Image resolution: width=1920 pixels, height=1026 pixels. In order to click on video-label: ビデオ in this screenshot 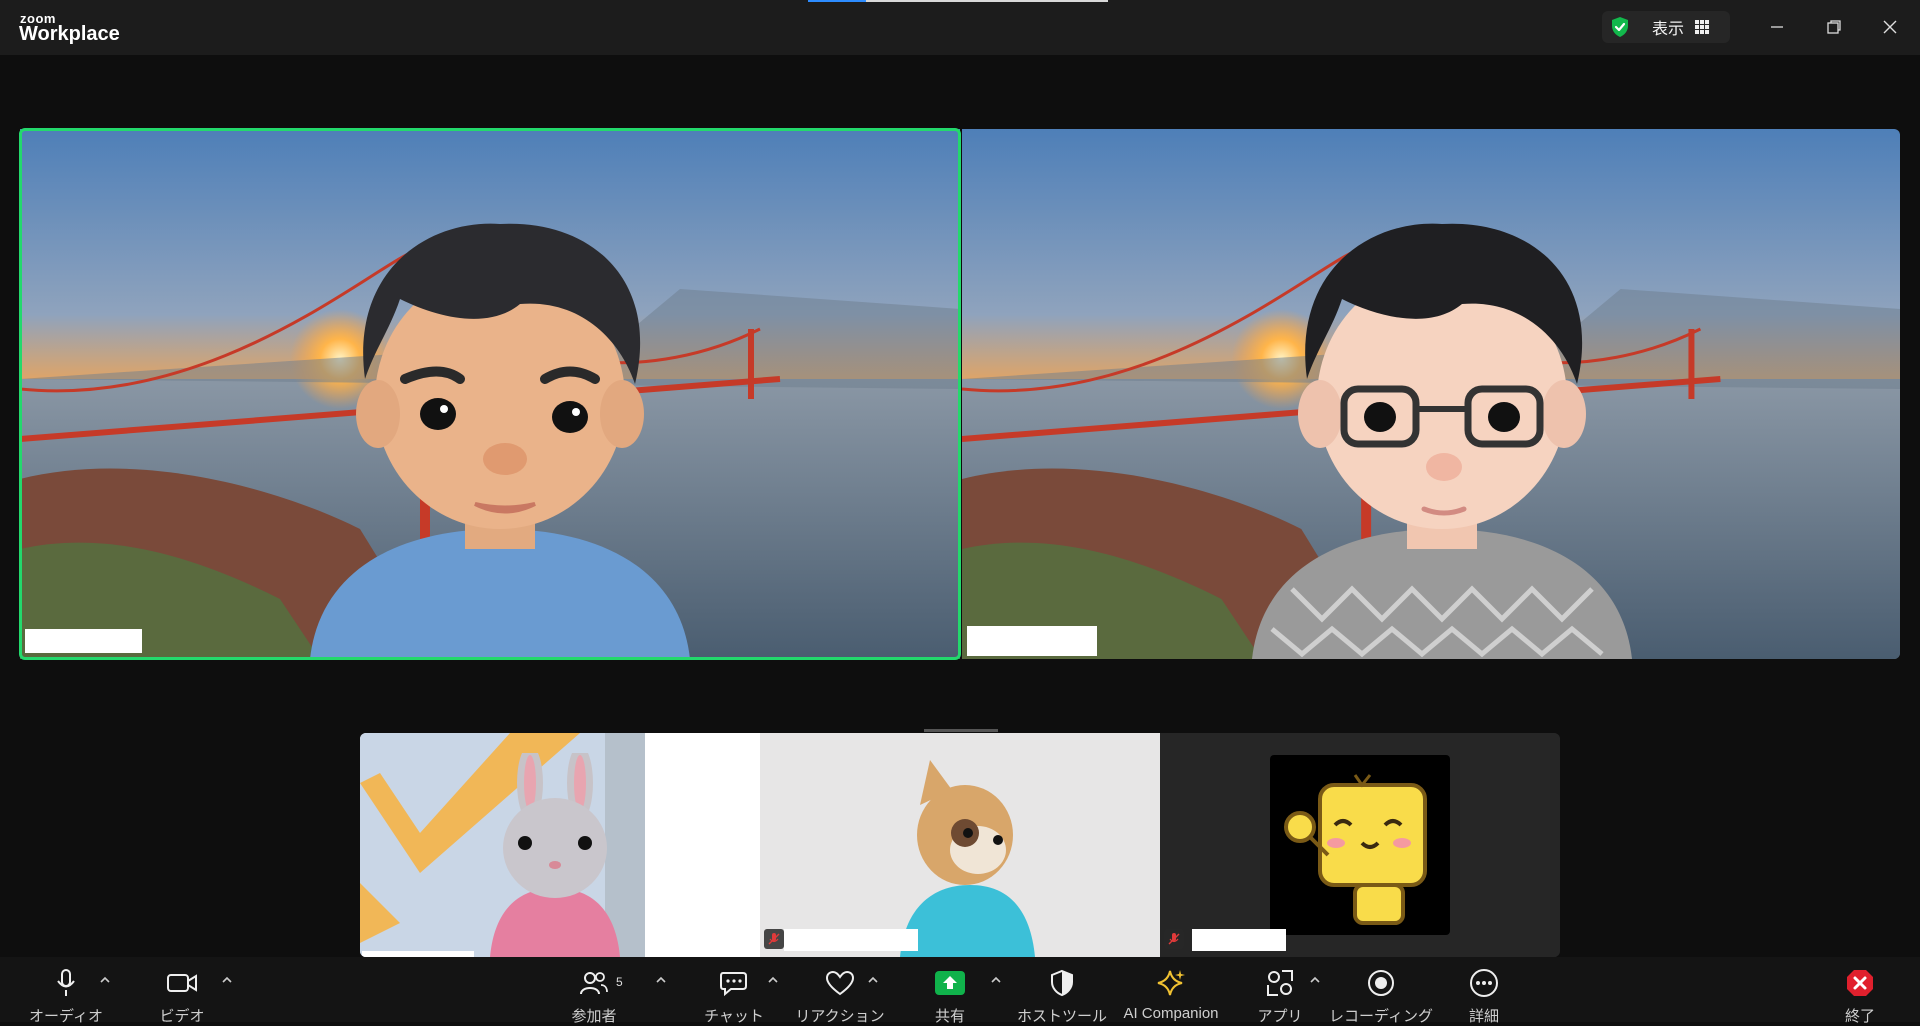, I will do `click(182, 1016)`.